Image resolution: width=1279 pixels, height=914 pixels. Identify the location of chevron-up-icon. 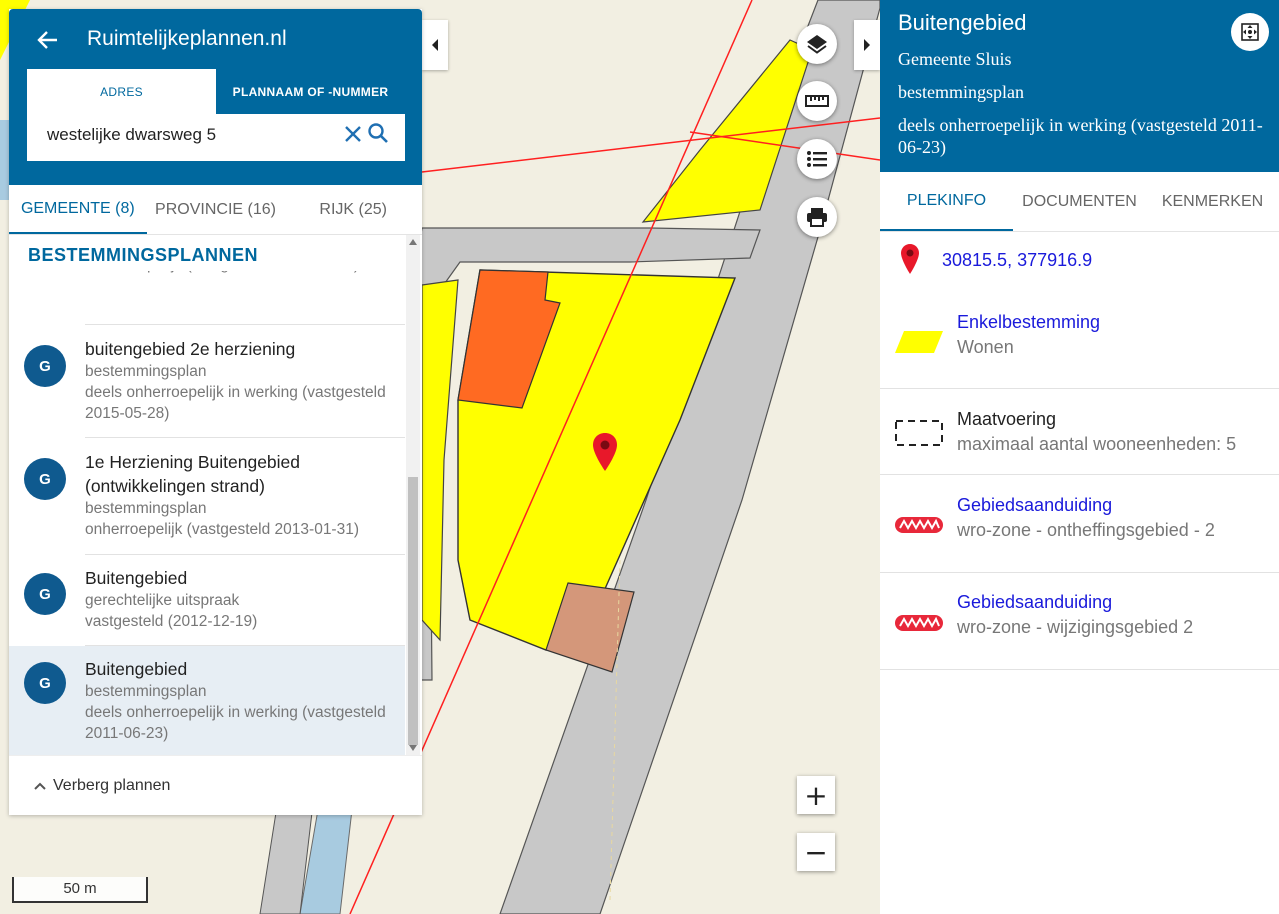
(40, 786).